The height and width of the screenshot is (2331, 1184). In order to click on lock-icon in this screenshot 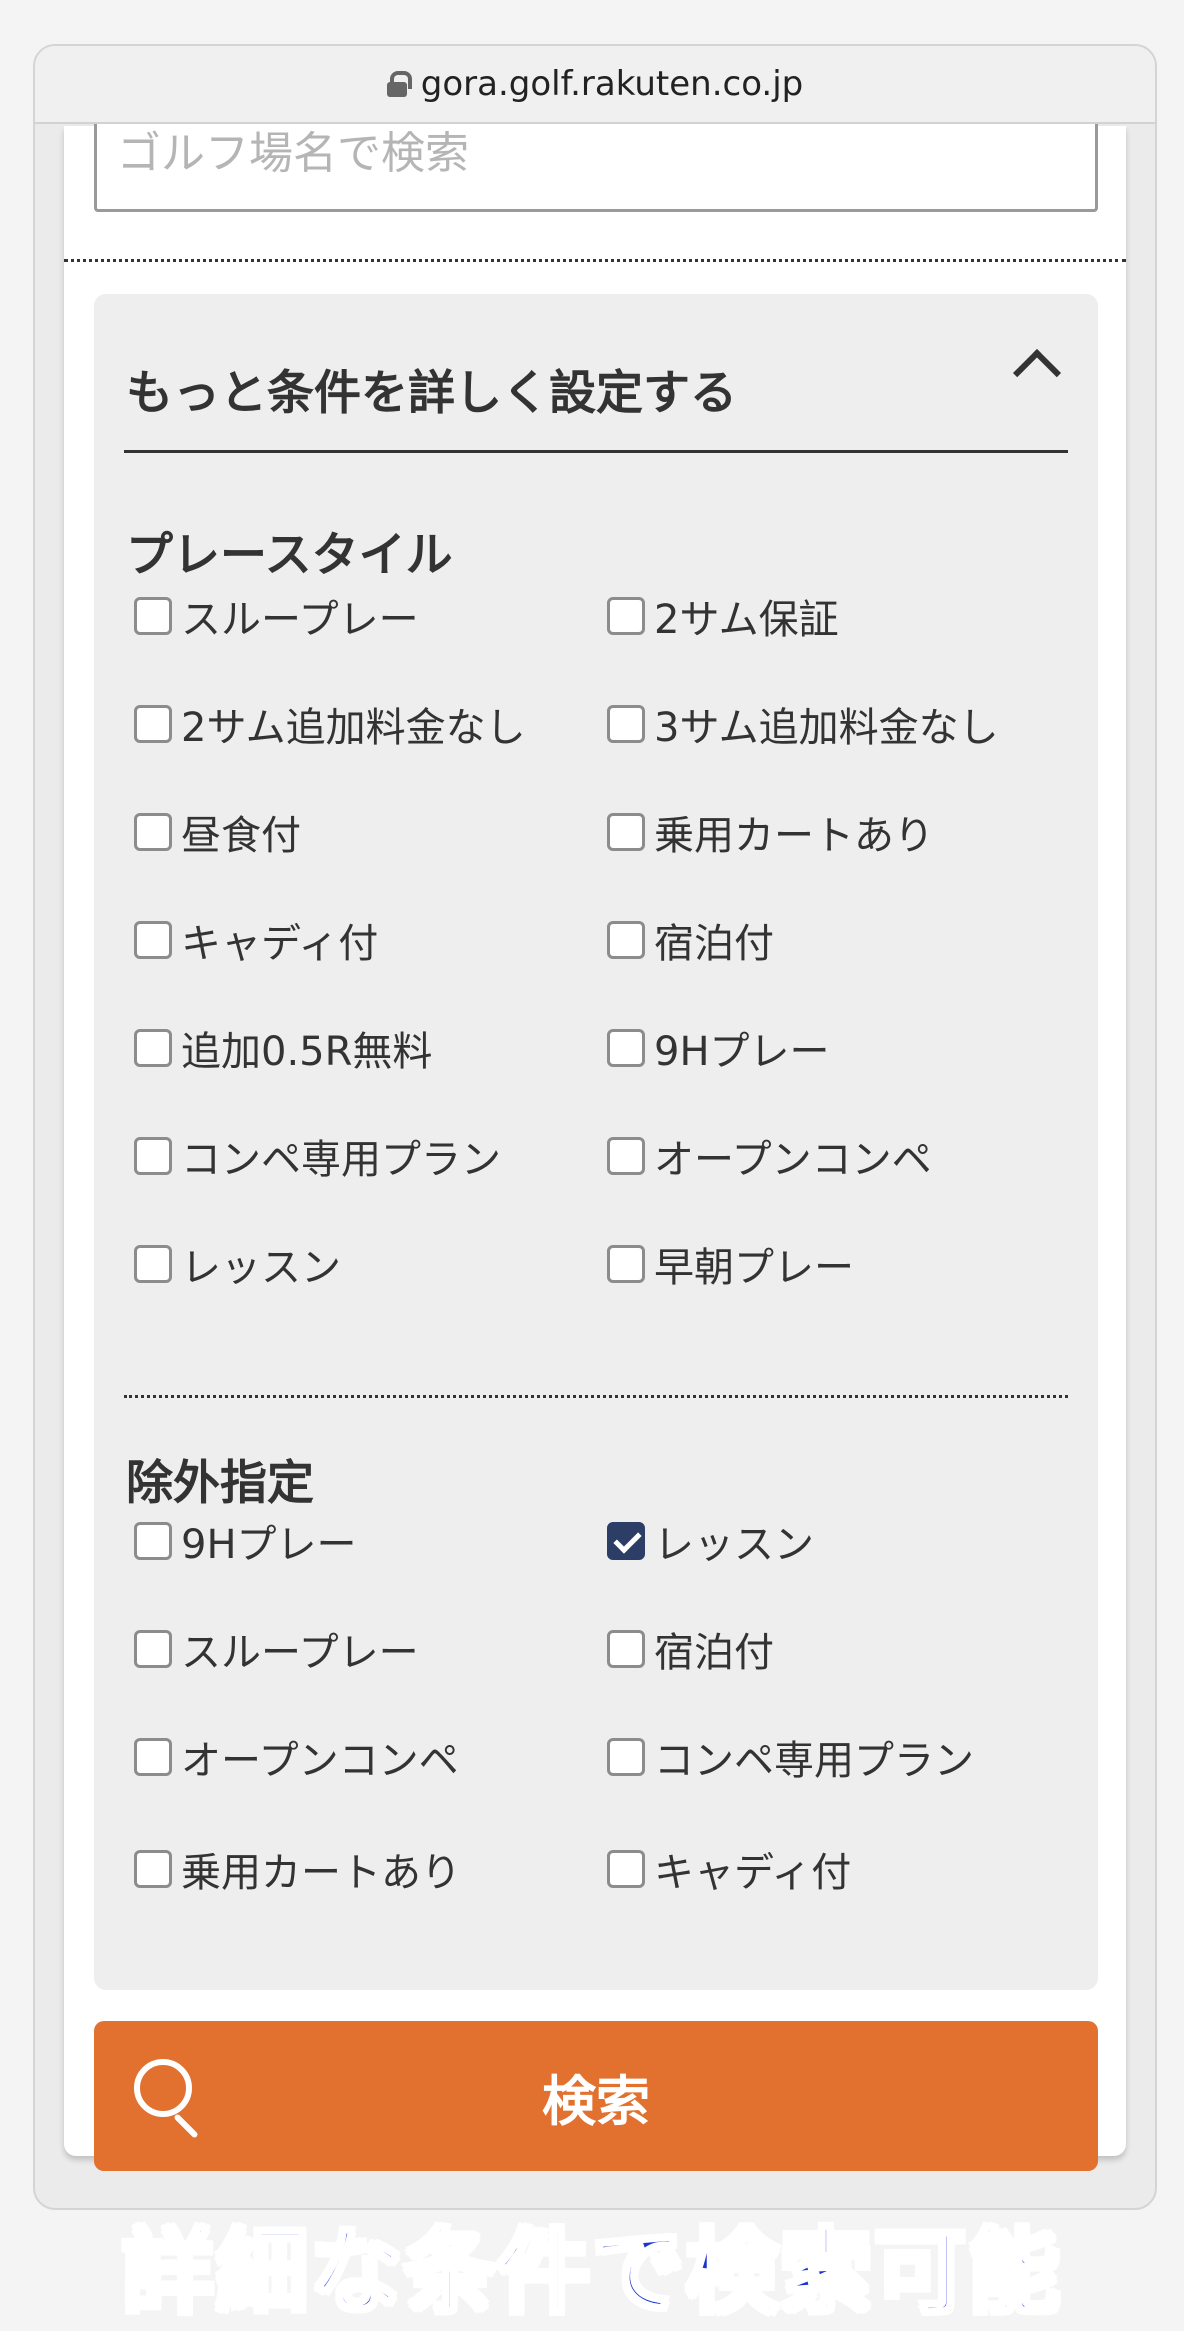, I will do `click(399, 84)`.